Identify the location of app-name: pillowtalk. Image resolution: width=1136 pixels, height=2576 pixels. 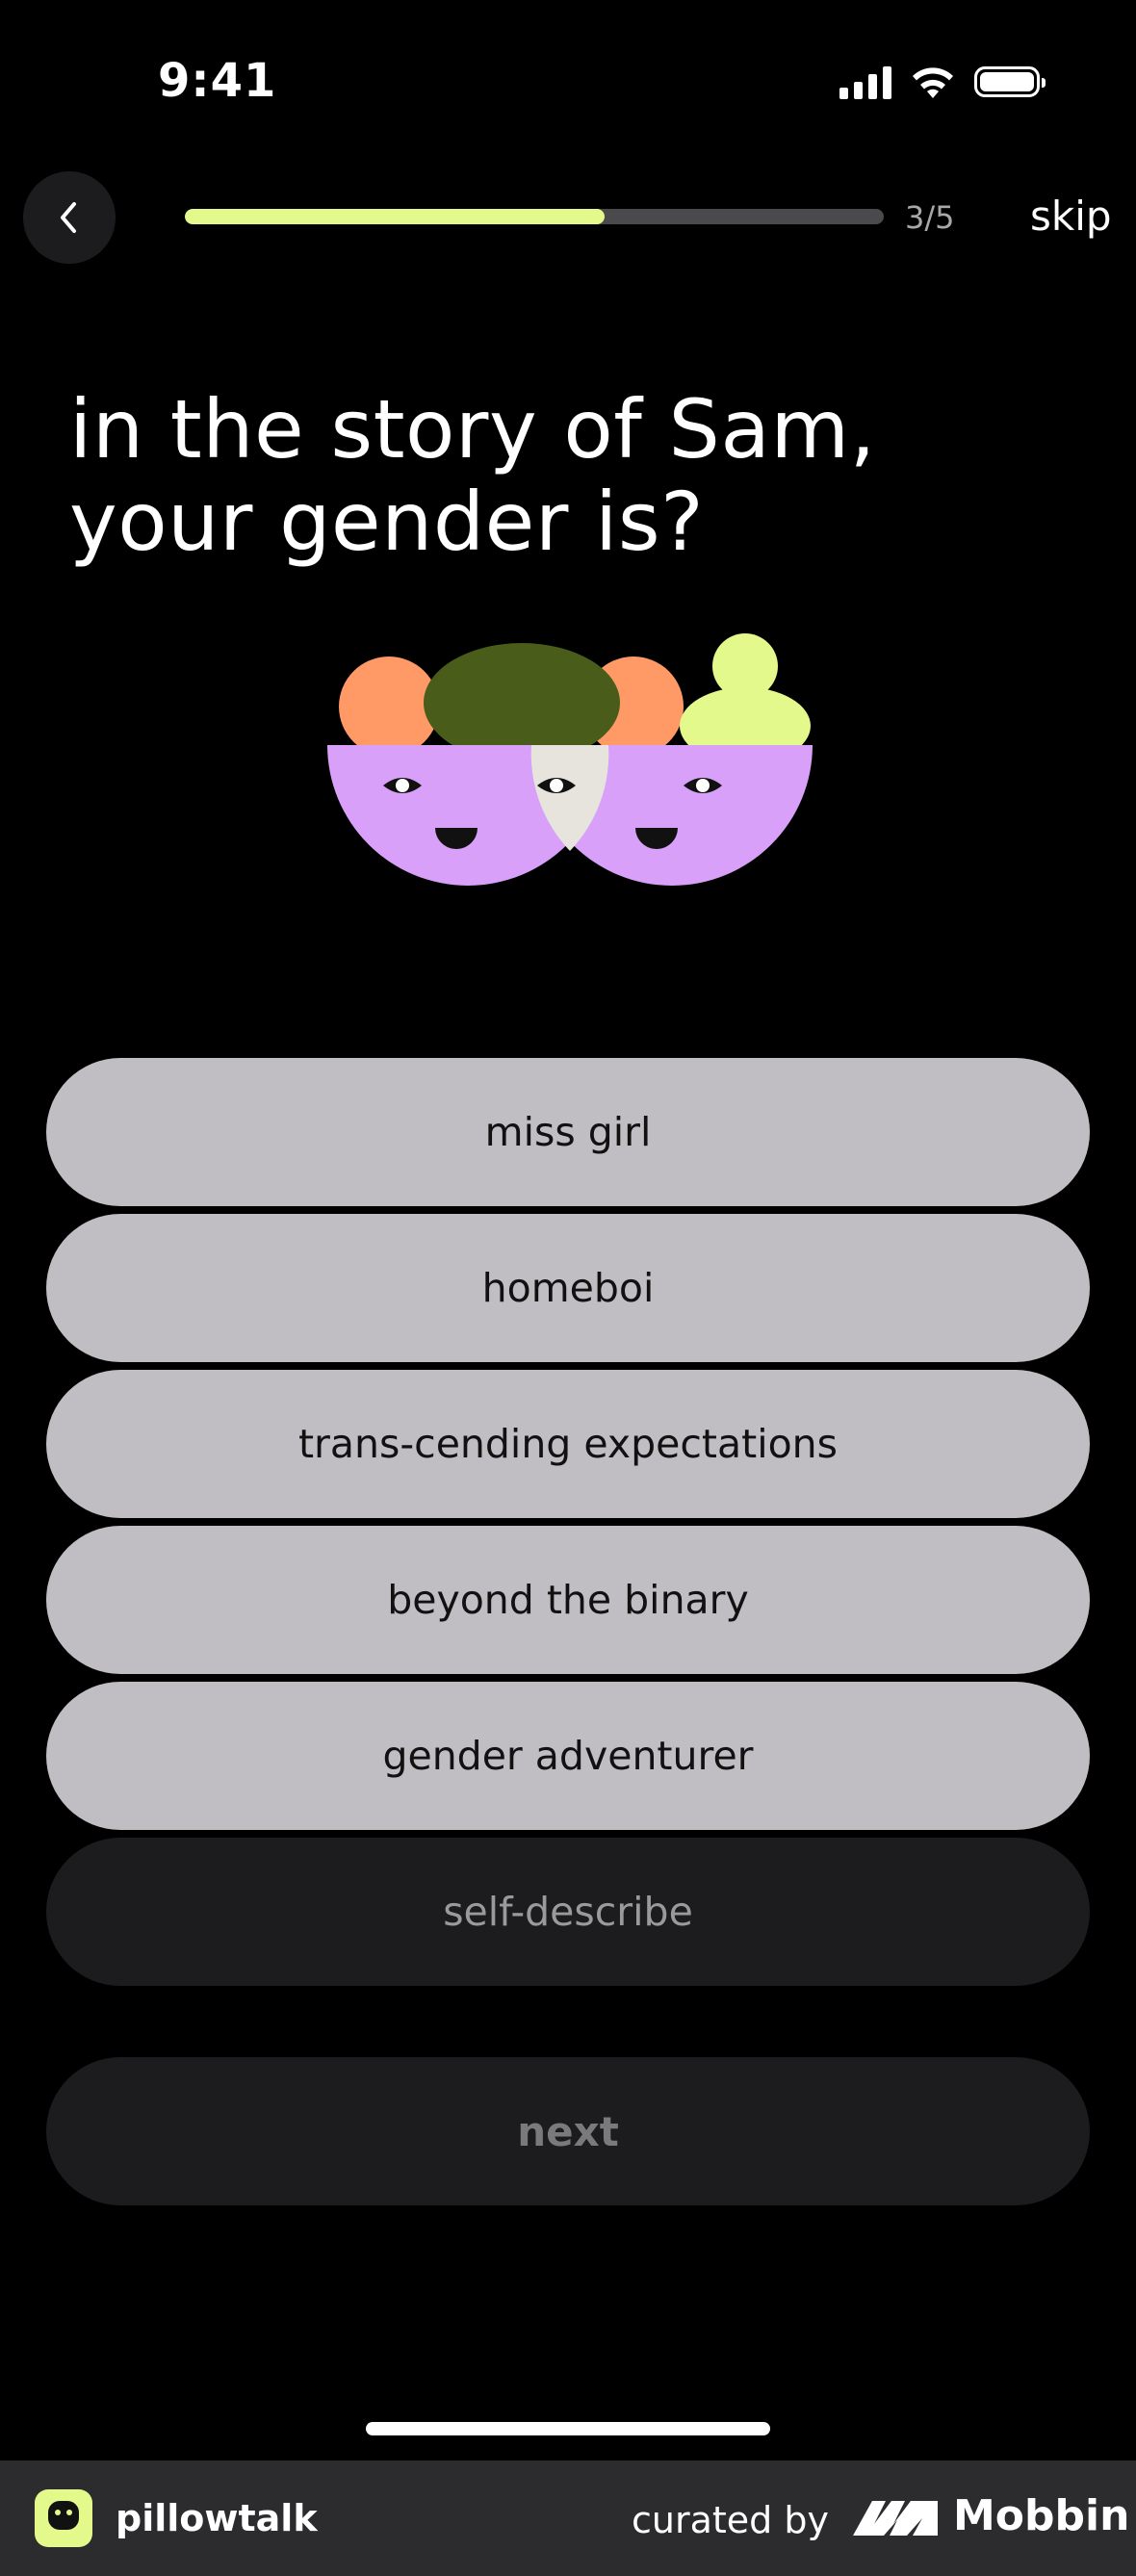
(217, 2518).